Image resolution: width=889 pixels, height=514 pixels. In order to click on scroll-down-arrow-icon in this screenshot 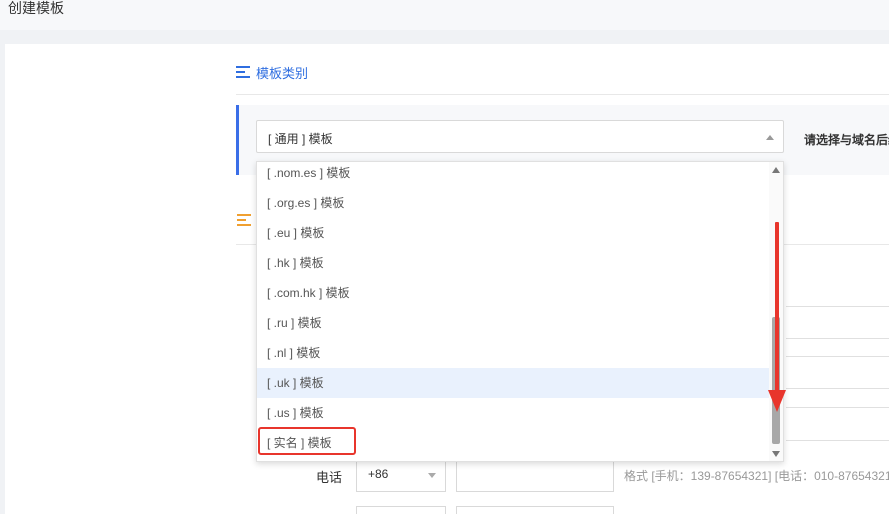, I will do `click(776, 454)`.